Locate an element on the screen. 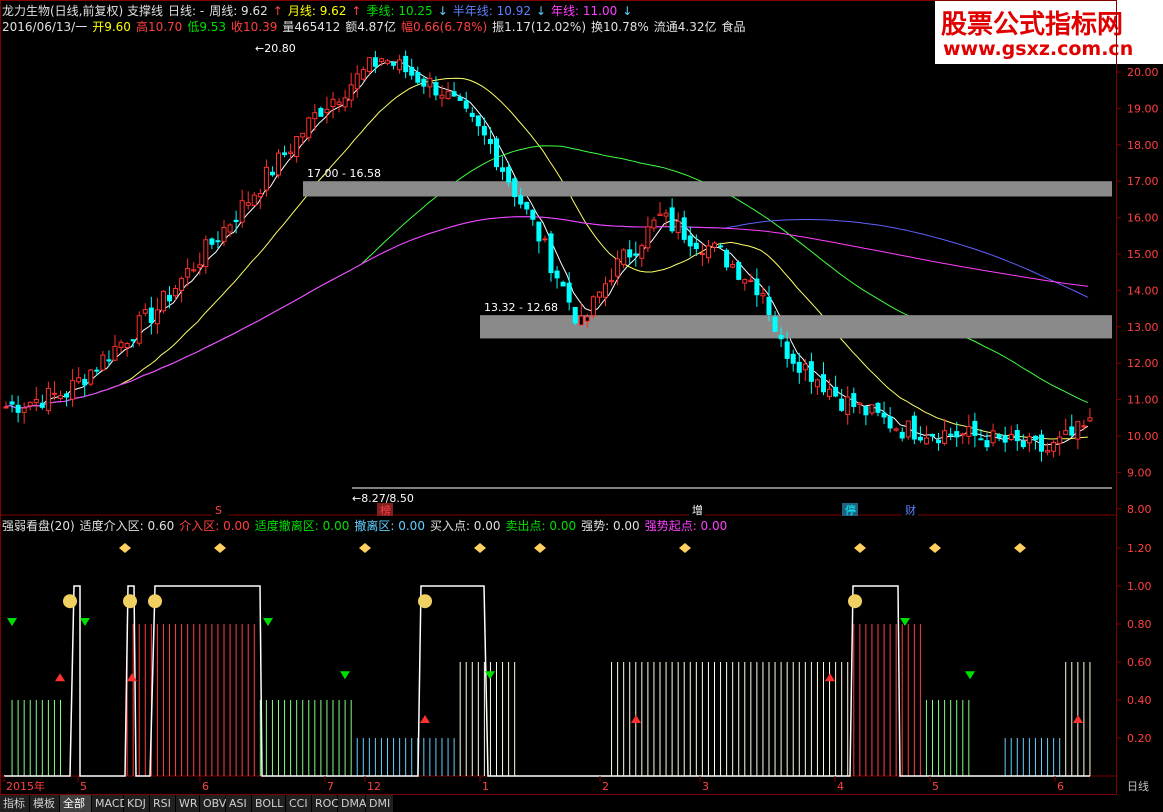 The width and height of the screenshot is (1163, 812). up-arrow-icon is located at coordinates (60, 677).